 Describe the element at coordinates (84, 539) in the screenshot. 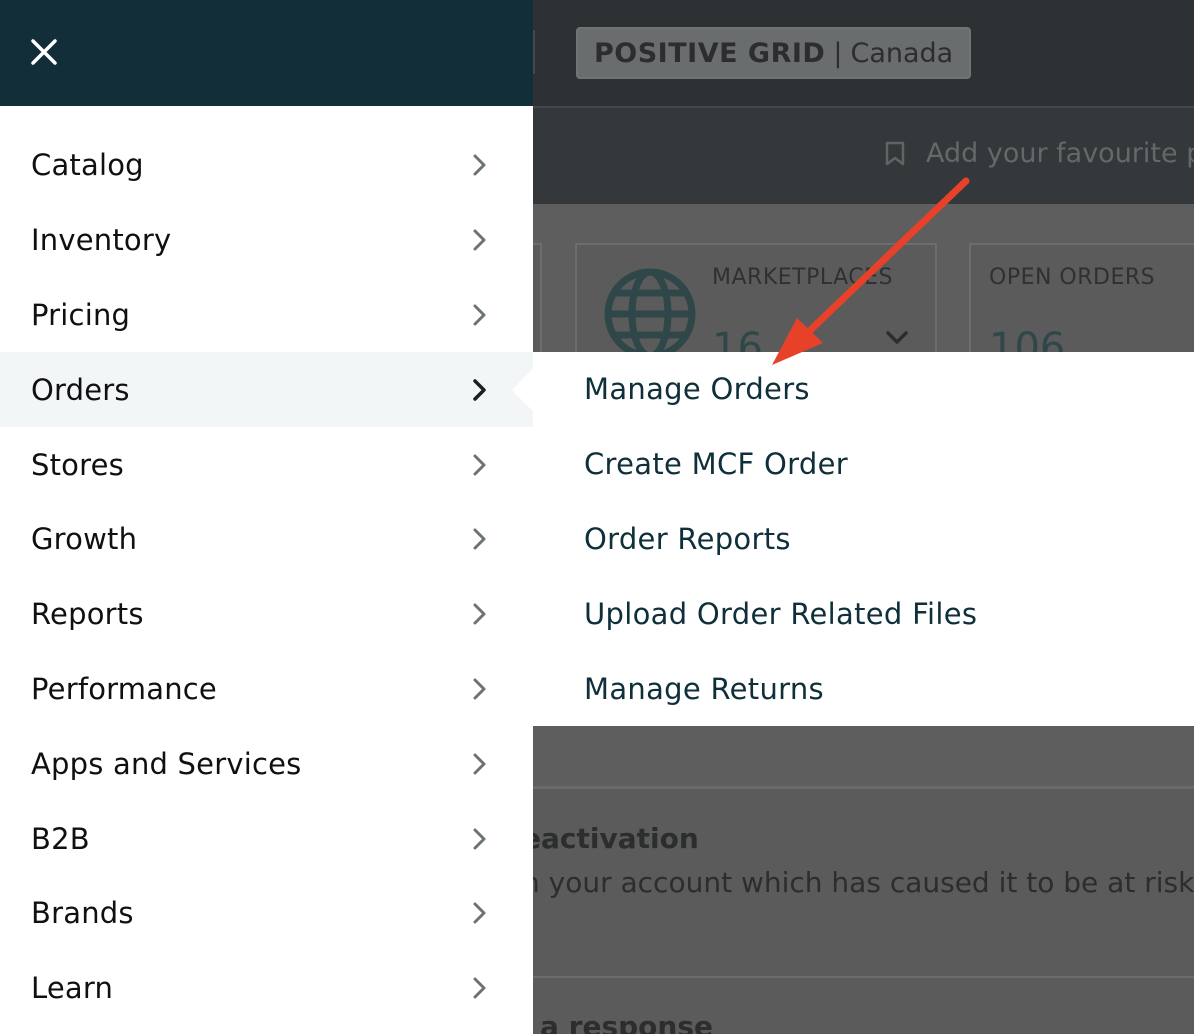

I see `menu-item-label: Growth` at that location.